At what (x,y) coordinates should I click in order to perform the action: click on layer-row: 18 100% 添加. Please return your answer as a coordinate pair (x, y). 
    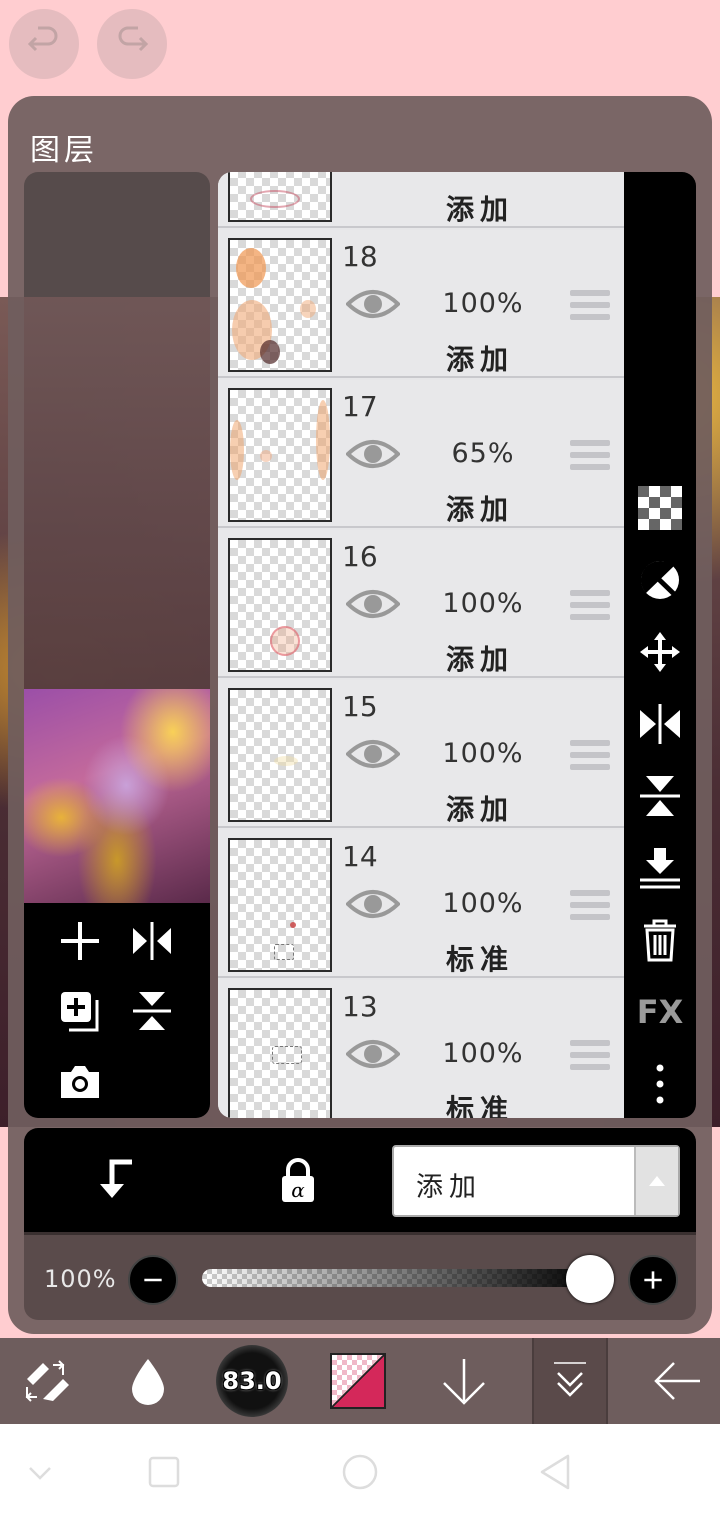
    Looking at the image, I should click on (421, 304).